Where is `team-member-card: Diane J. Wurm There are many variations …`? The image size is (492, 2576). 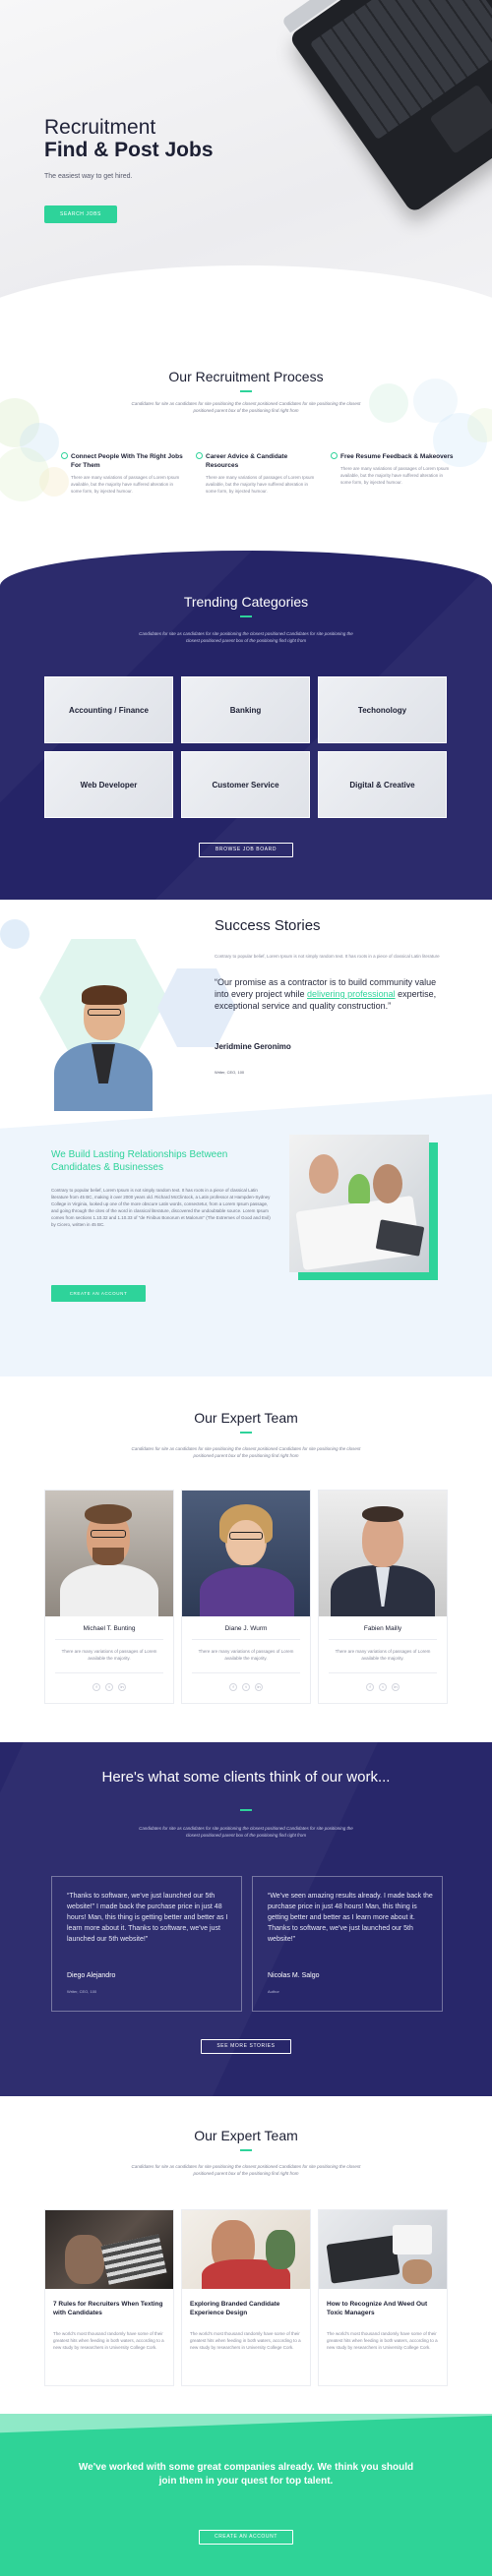
team-member-card: Diane J. Wurm There are many variations … is located at coordinates (246, 1597).